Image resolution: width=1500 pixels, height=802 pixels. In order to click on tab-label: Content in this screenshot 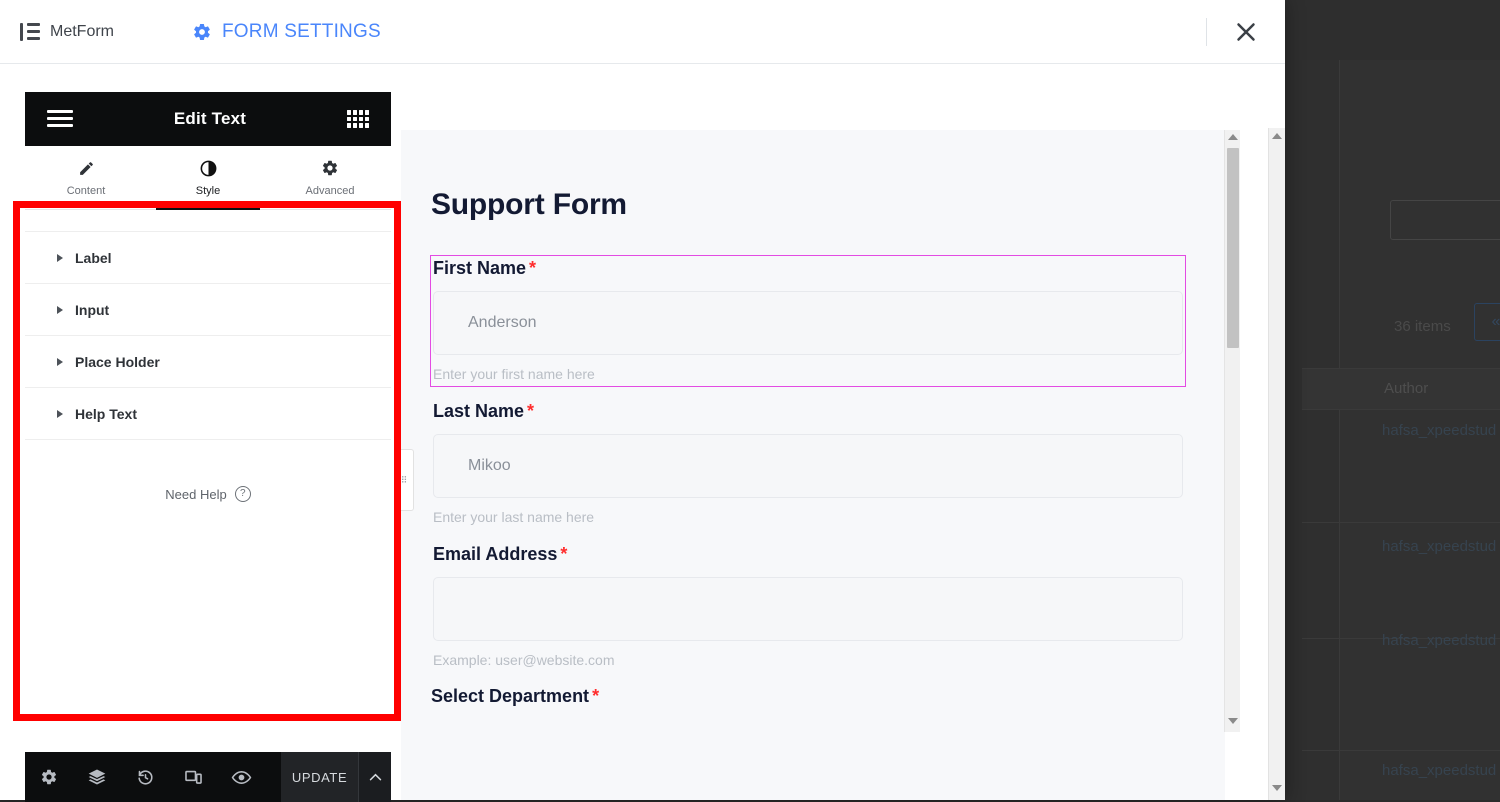, I will do `click(86, 191)`.